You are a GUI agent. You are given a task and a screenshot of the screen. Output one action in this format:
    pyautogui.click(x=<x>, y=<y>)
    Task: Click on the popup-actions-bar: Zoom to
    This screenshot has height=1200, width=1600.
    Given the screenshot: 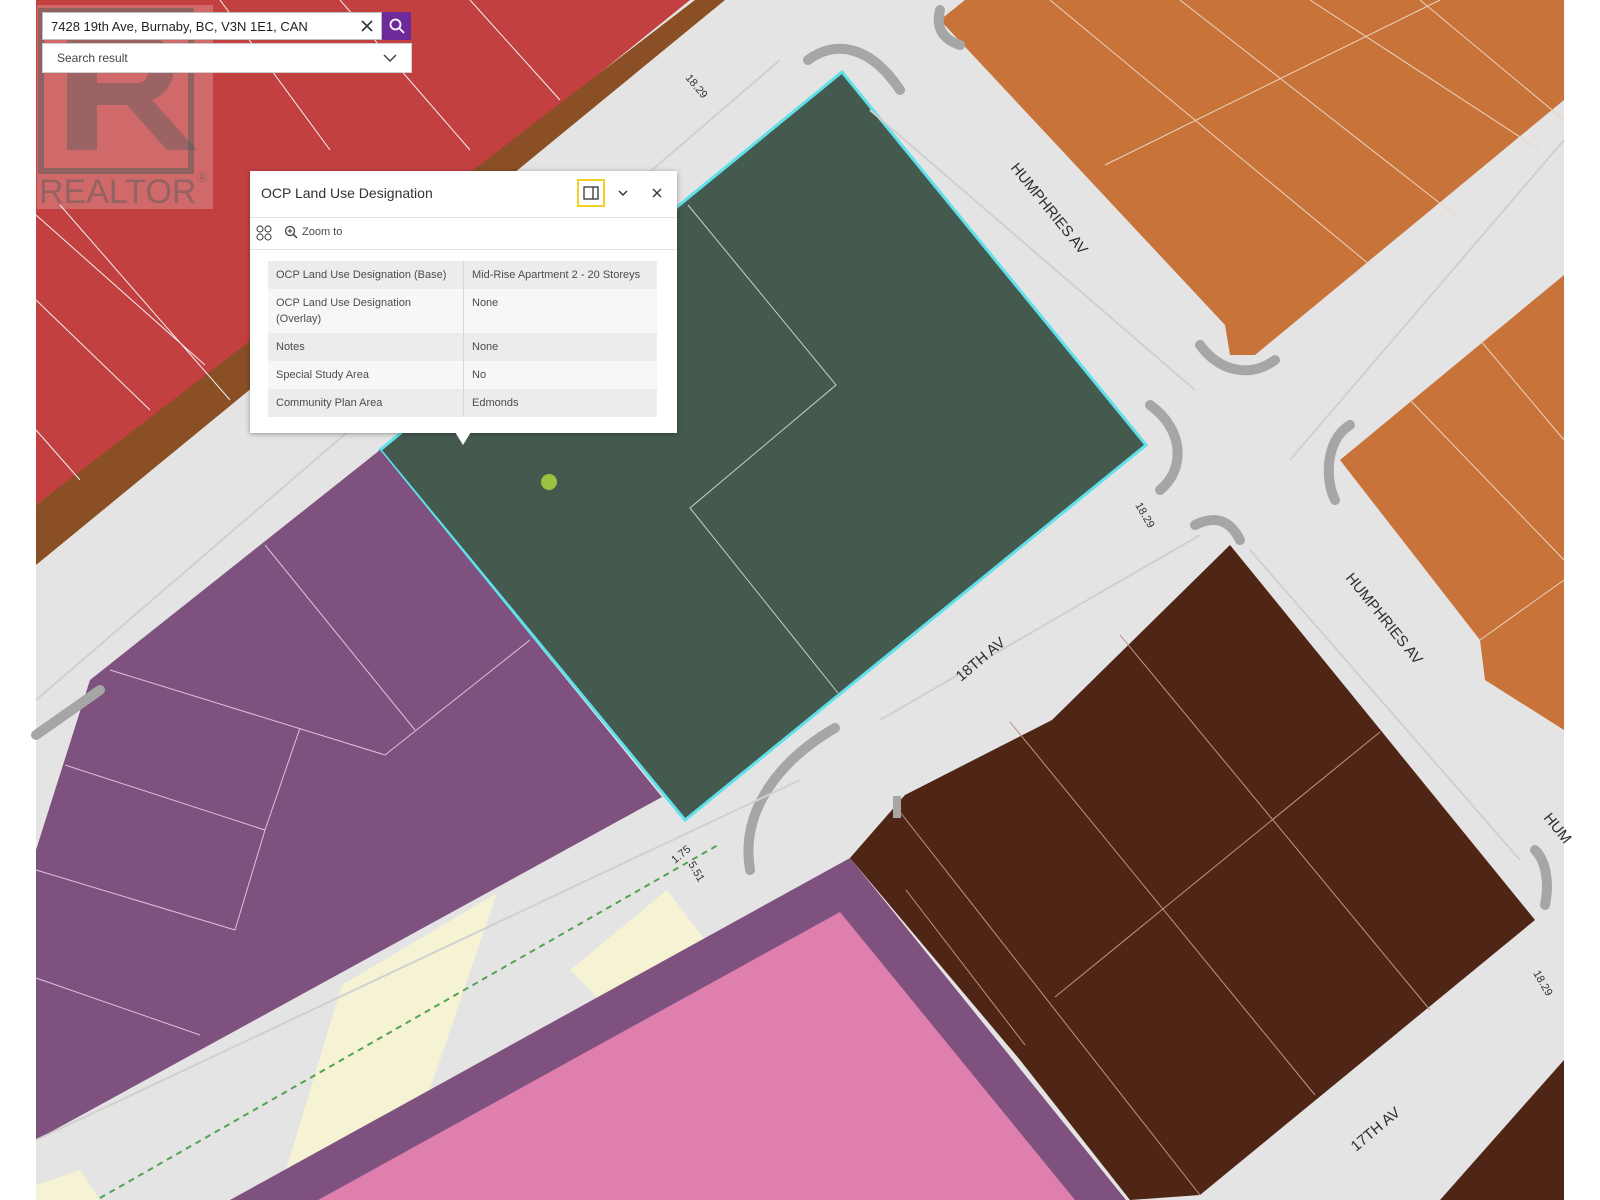 What is the action you would take?
    pyautogui.click(x=463, y=234)
    